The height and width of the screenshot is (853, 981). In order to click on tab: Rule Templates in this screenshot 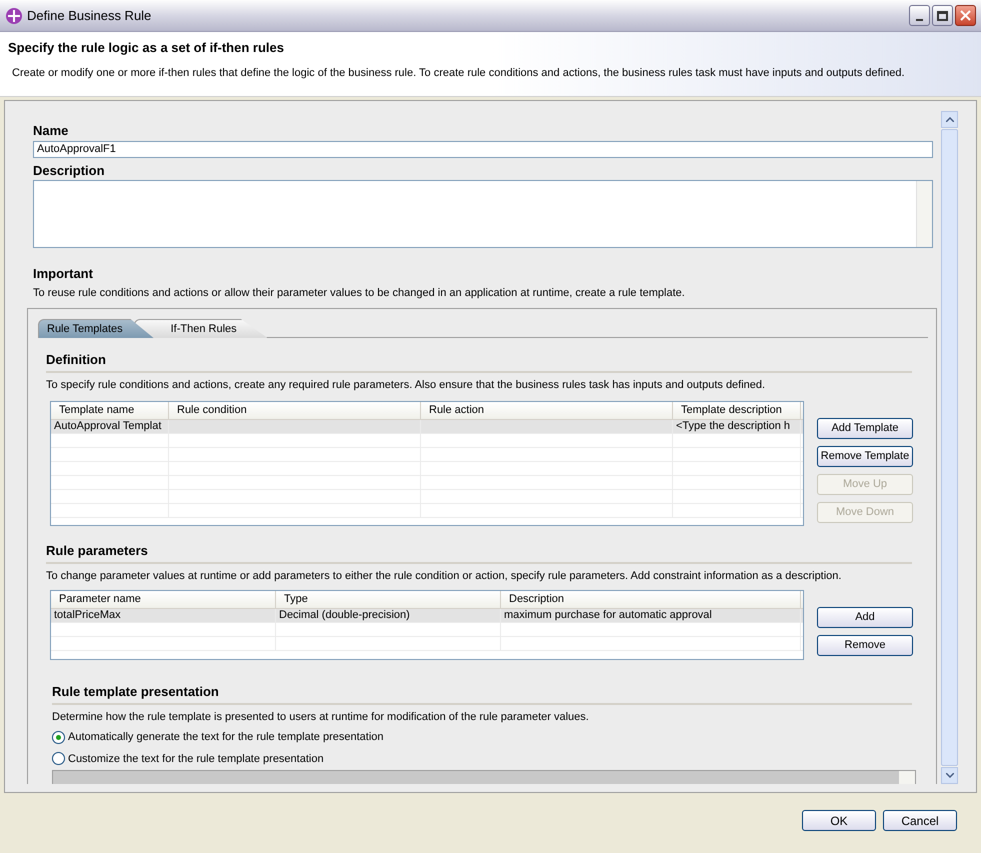, I will do `click(96, 328)`.